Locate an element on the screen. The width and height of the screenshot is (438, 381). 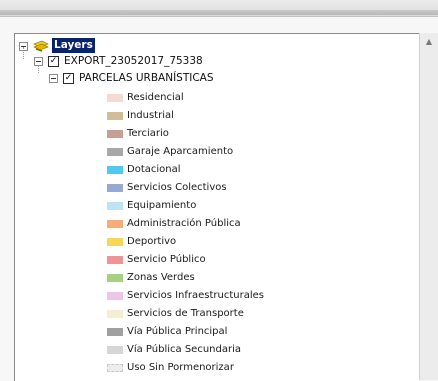
legend-label: Servicio Público is located at coordinates (166, 259).